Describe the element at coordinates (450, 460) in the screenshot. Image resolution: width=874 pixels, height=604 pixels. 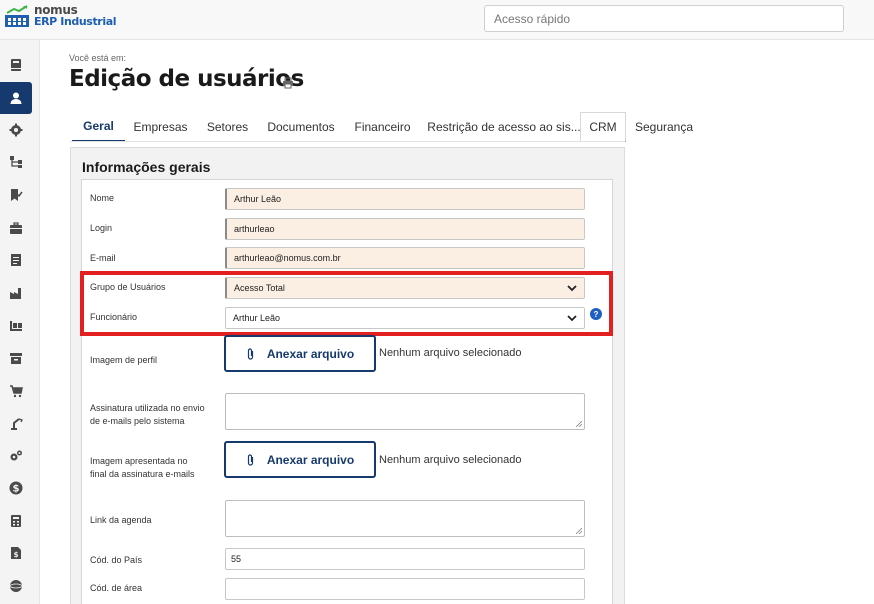
I see `signature-image-status: Nenhum arquivo selecionado` at that location.